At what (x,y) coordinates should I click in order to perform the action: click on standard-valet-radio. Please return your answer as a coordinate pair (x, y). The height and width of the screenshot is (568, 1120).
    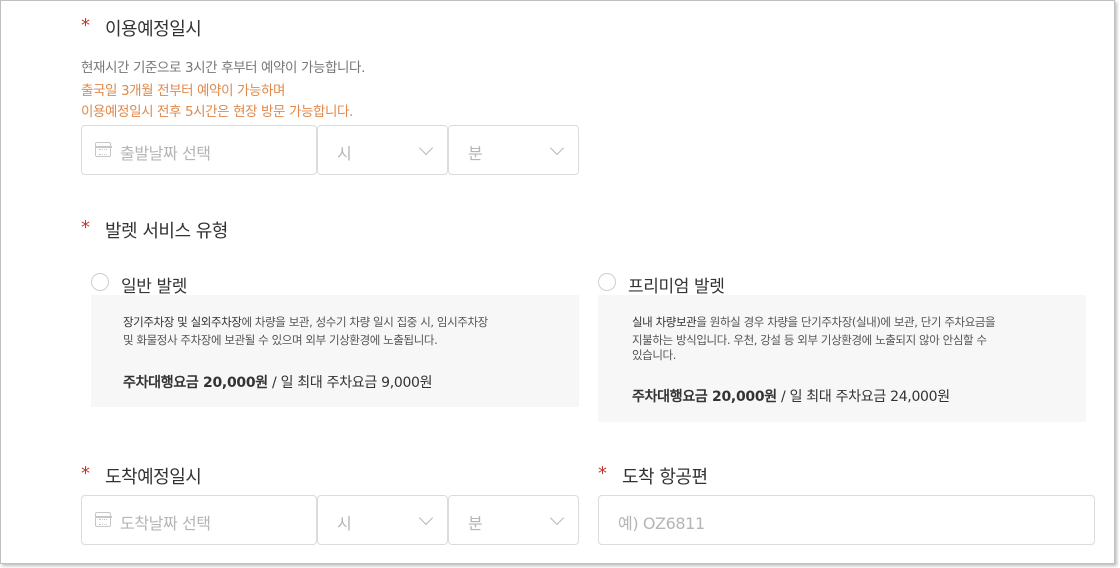
    Looking at the image, I should click on (100, 282).